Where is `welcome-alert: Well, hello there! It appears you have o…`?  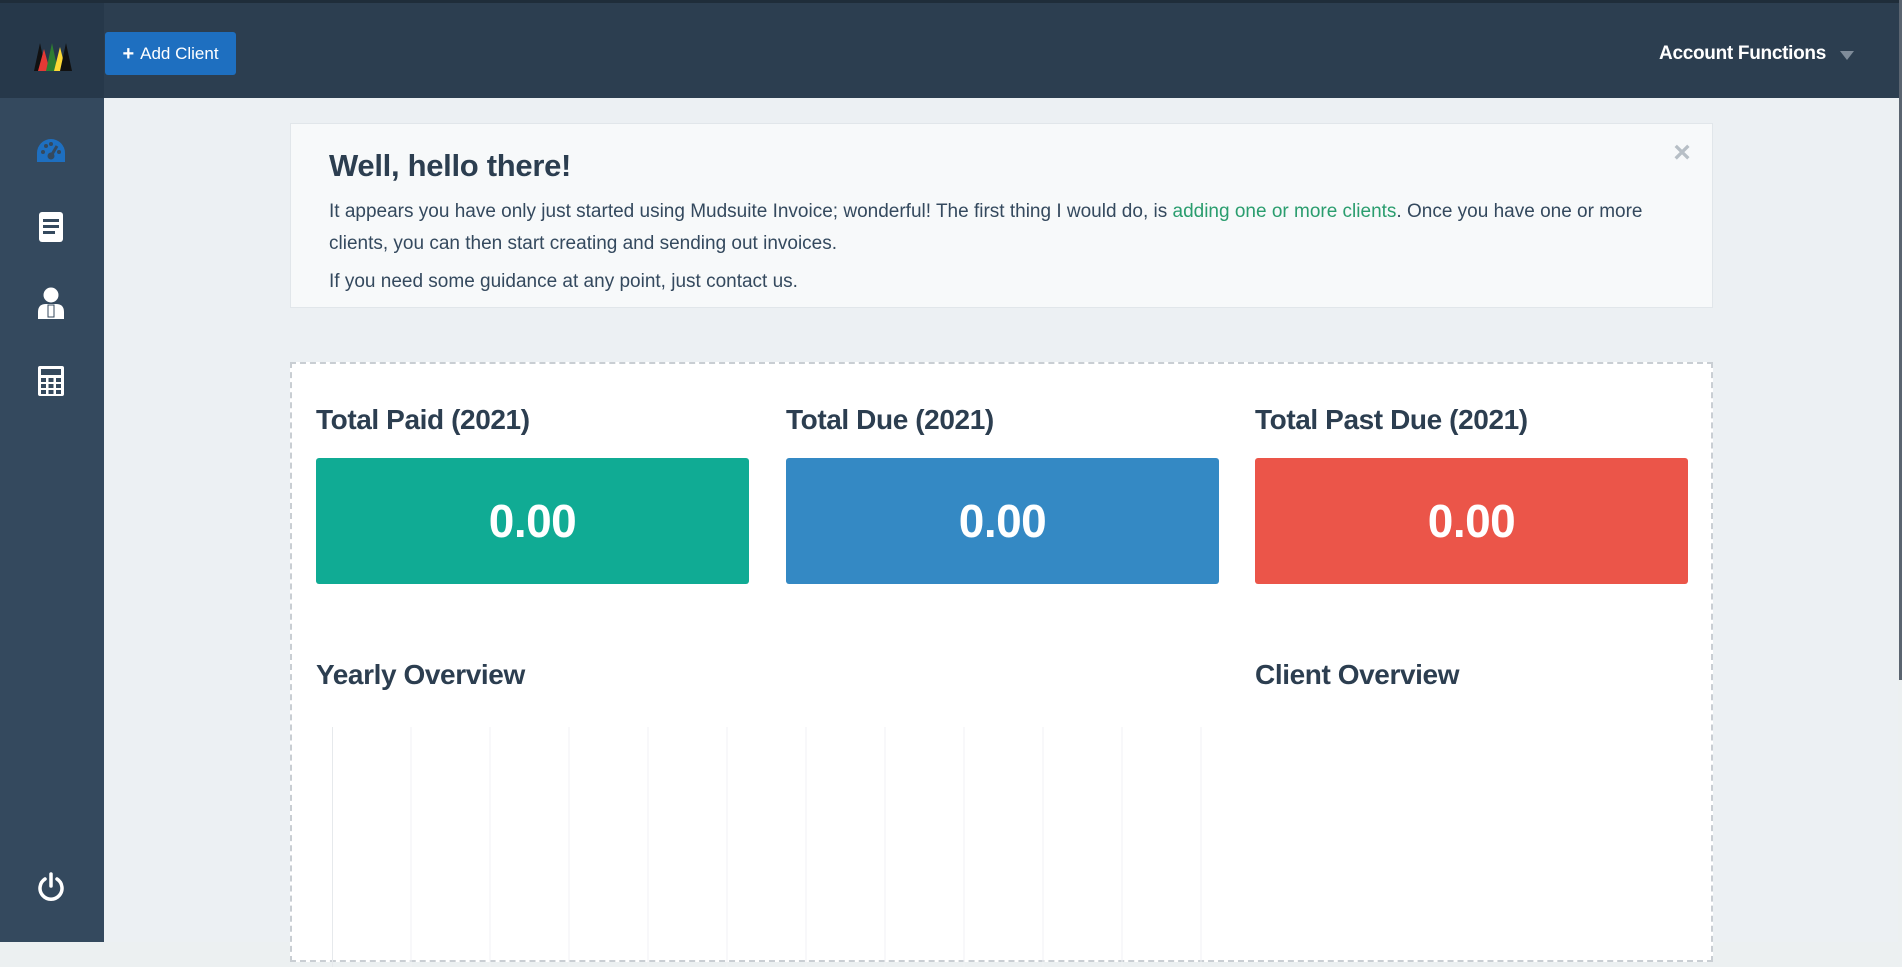
welcome-alert: Well, hello there! It appears you have o… is located at coordinates (1001, 215).